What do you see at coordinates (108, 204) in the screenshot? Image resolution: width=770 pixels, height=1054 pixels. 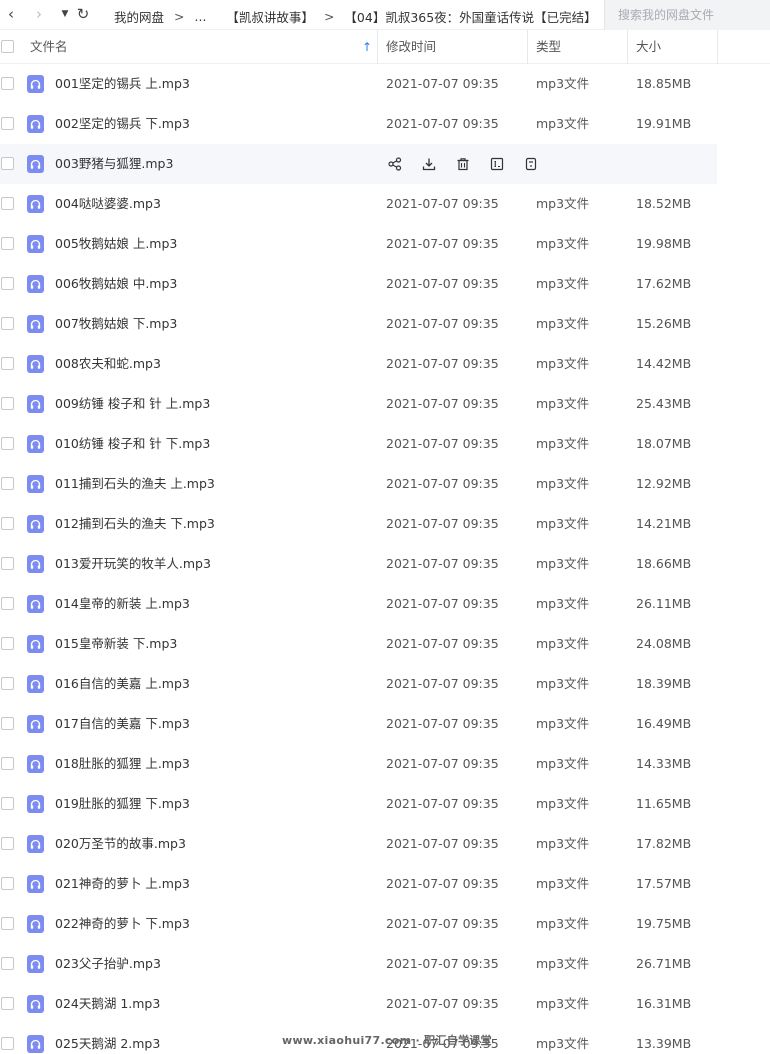 I see `file-name: 004哒哒婆婆.mp3` at bounding box center [108, 204].